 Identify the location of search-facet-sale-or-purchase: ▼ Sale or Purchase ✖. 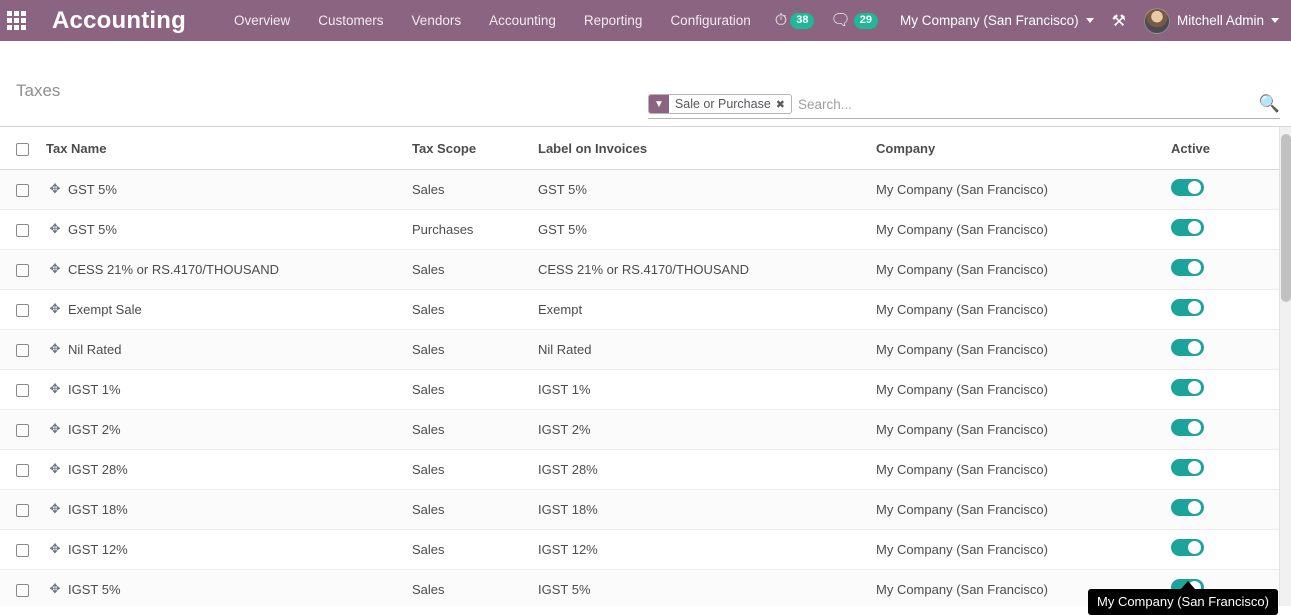
(720, 104).